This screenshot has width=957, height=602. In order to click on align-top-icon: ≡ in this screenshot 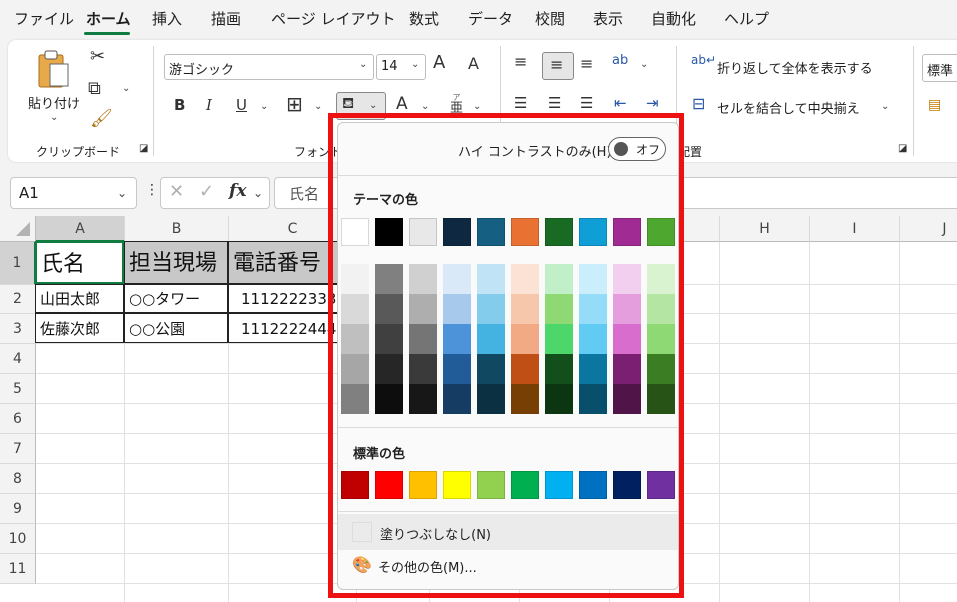, I will do `click(520, 62)`.